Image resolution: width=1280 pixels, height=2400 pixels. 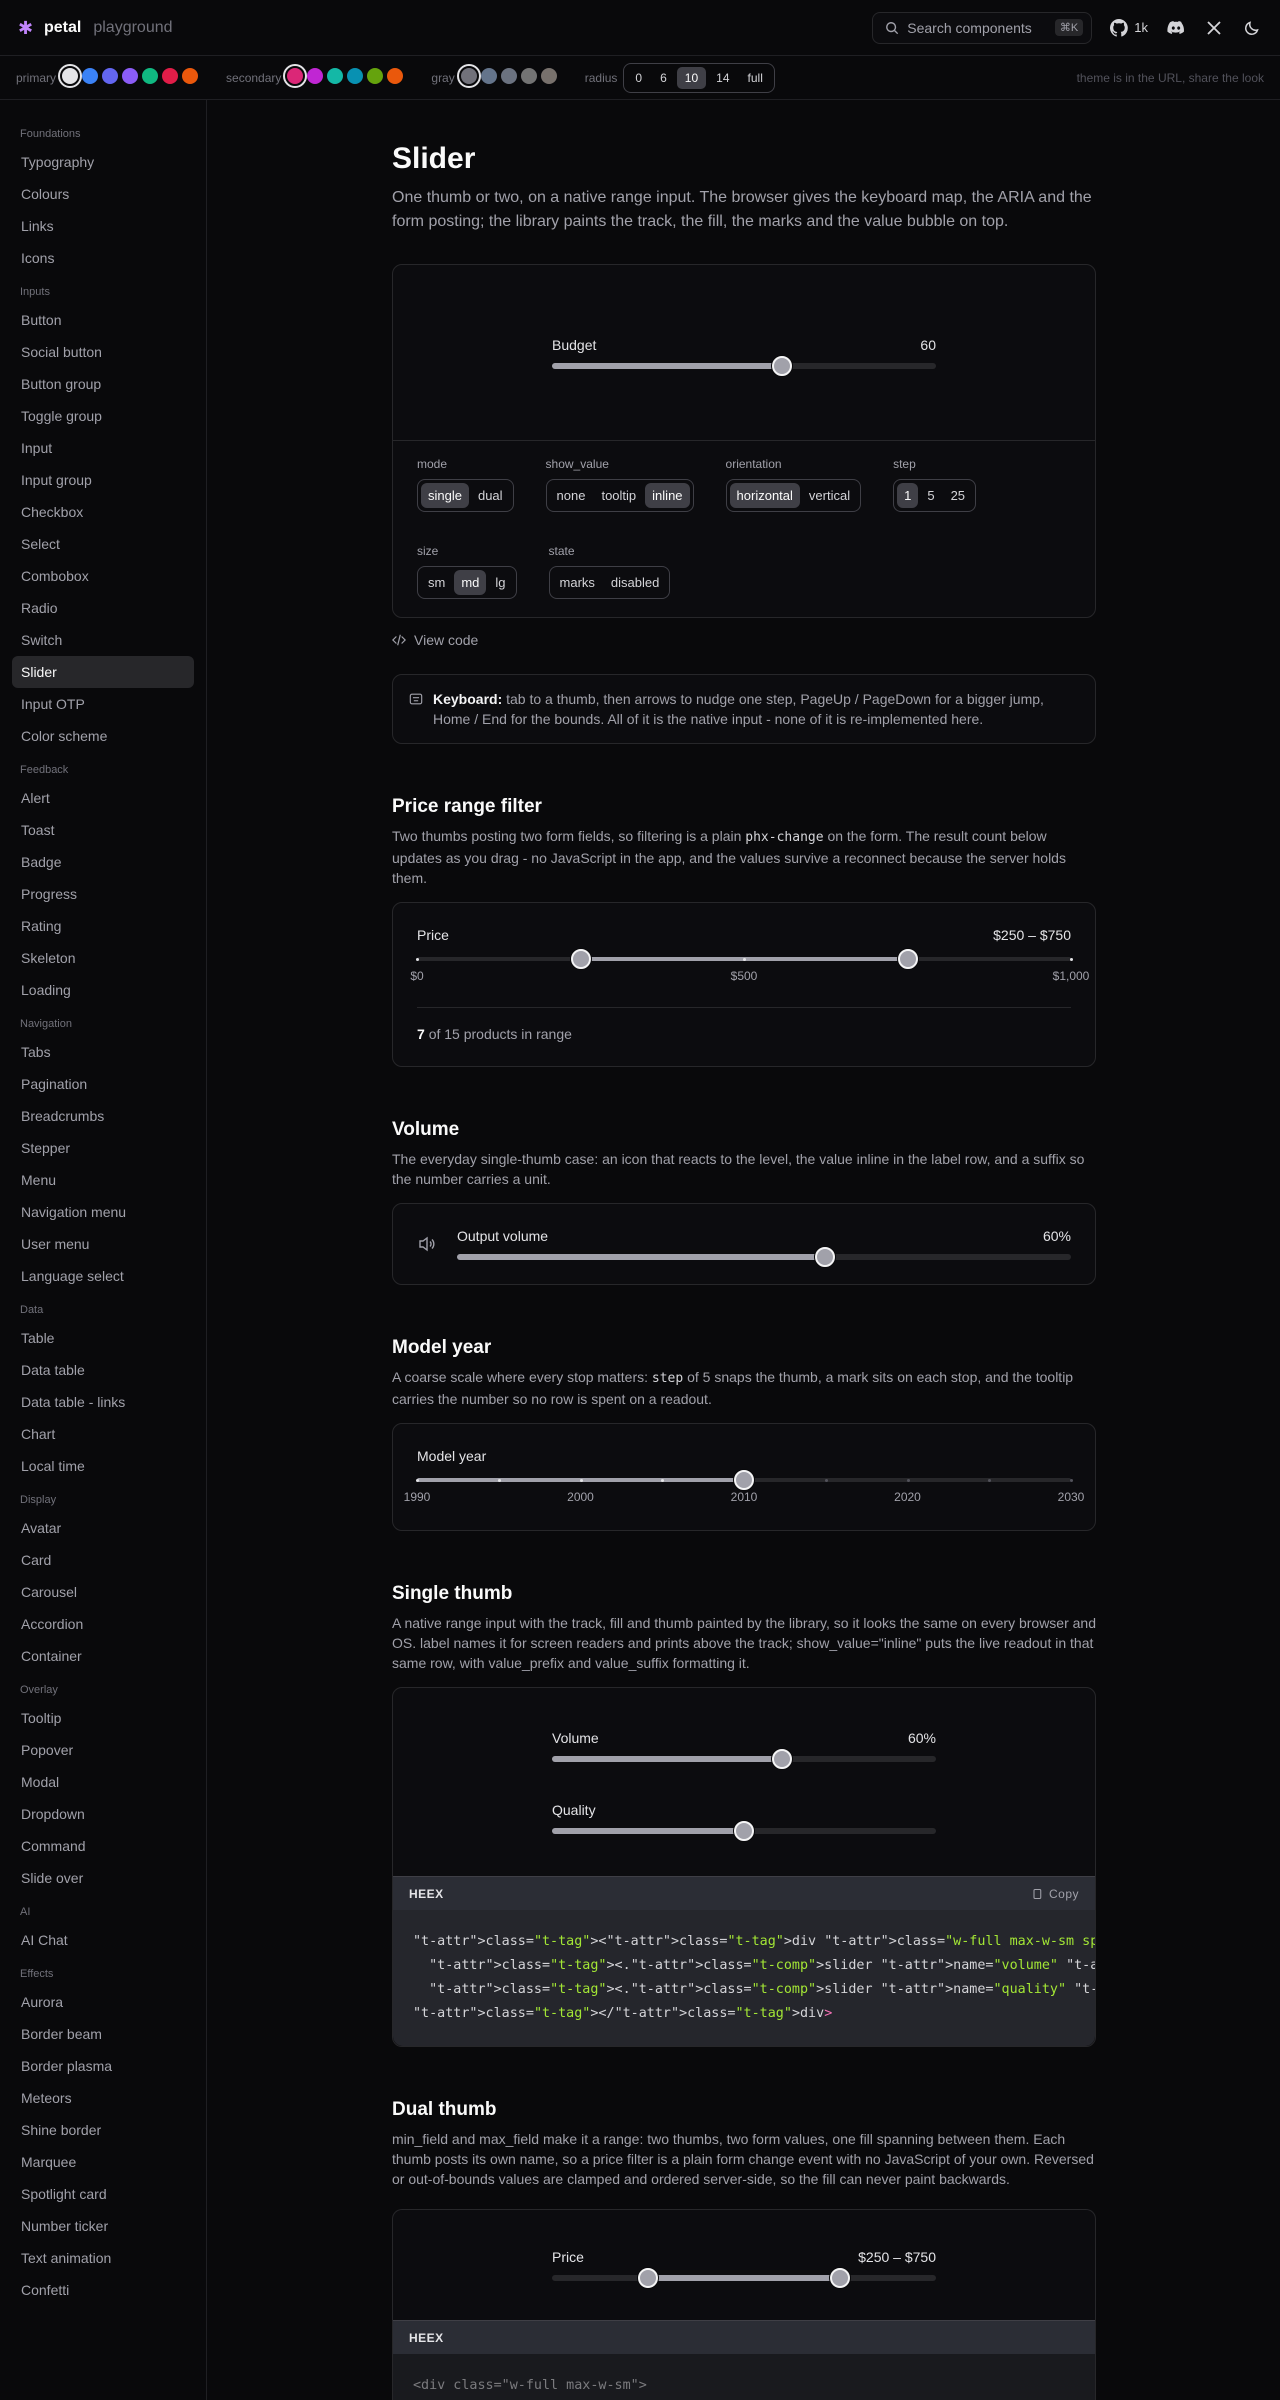 What do you see at coordinates (103, 1180) in the screenshot?
I see `sidebar-item-menu: Menu` at bounding box center [103, 1180].